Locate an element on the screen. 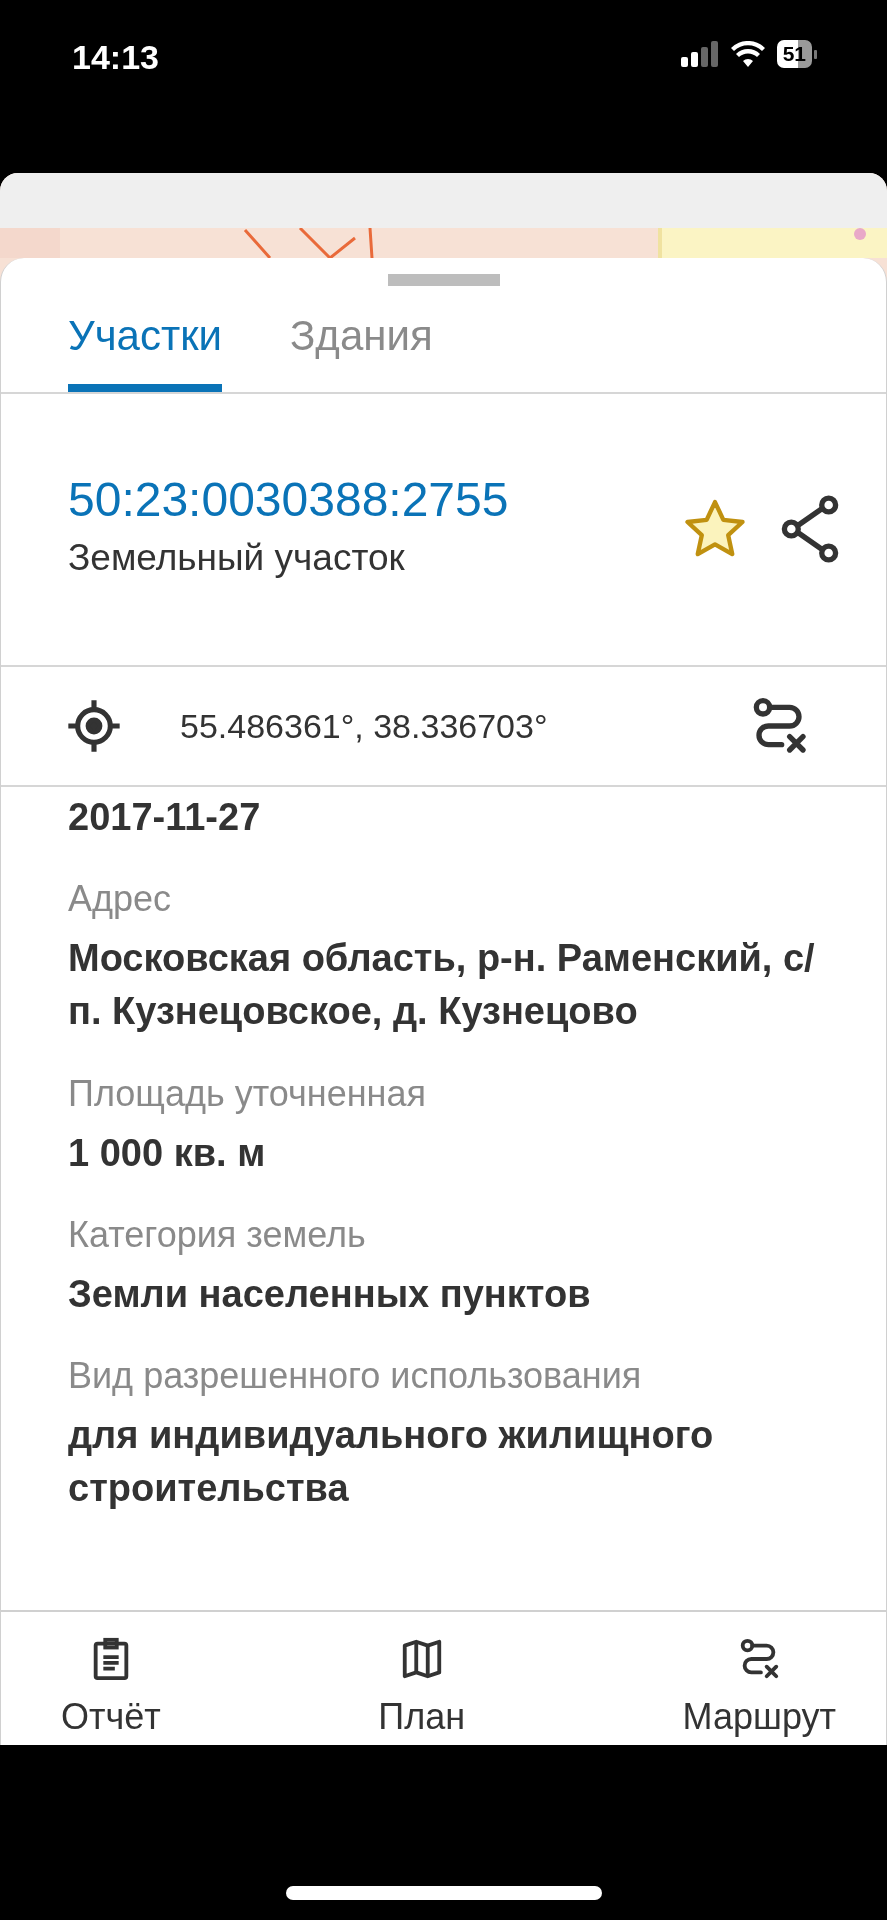 The height and width of the screenshot is (1920, 887). field-label: Категория земель is located at coordinates (217, 1234).